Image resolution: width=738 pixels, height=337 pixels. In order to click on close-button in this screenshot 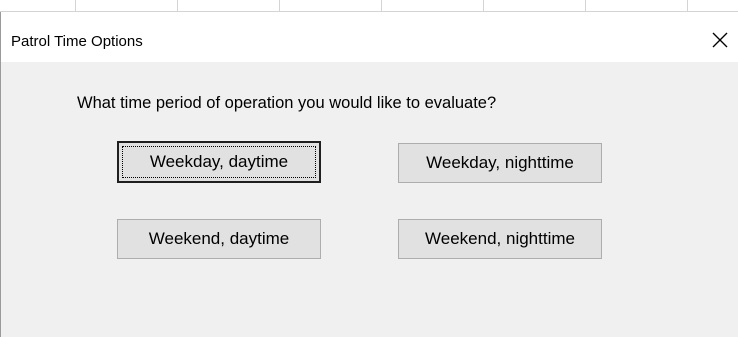, I will do `click(720, 40)`.